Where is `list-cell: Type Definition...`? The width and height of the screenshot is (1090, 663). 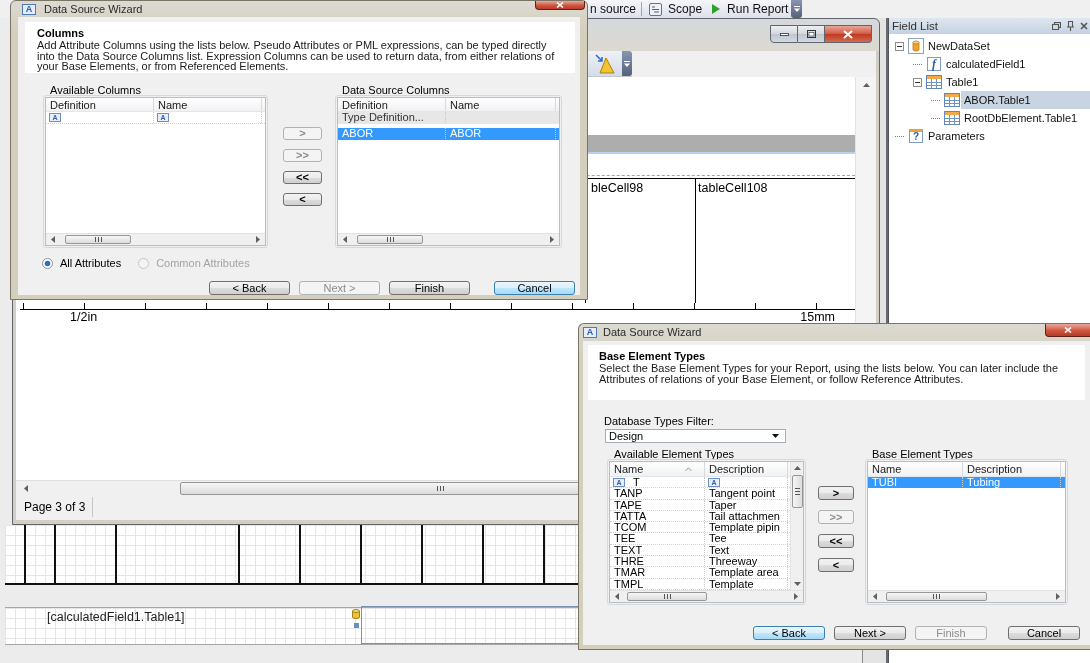 list-cell: Type Definition... is located at coordinates (392, 118).